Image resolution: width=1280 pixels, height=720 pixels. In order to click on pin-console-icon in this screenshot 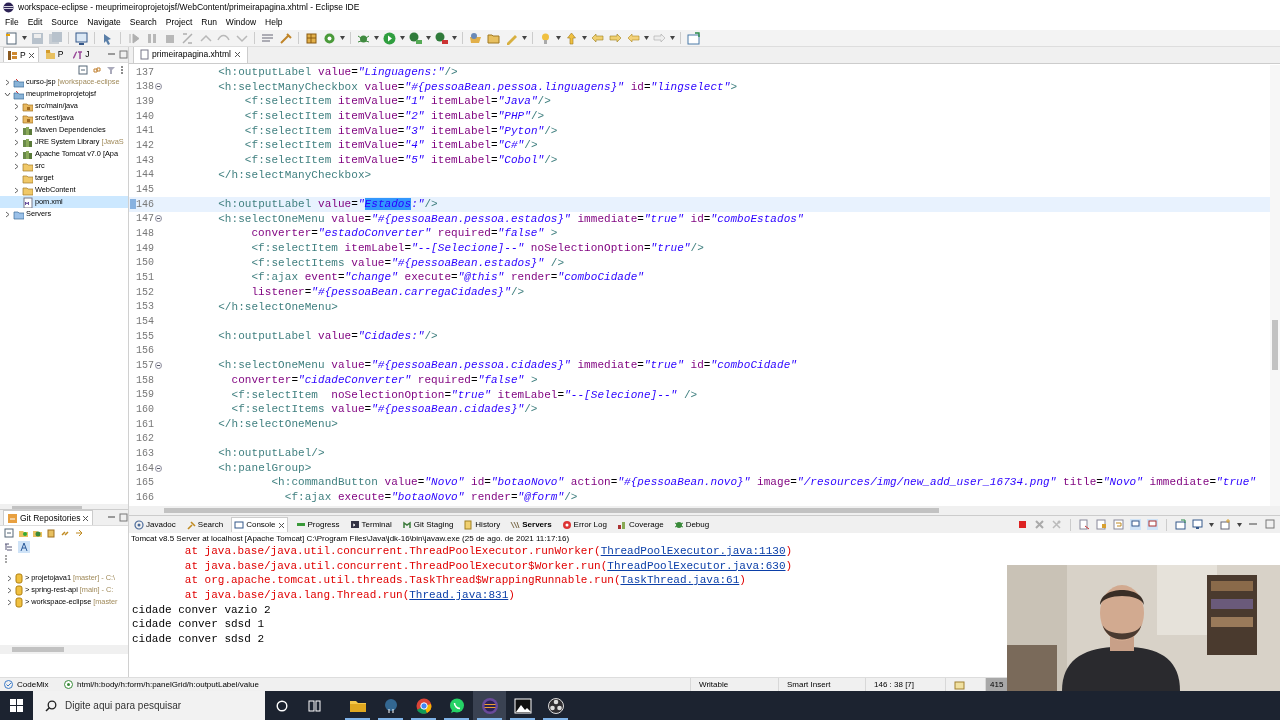, I will do `click(1135, 524)`.